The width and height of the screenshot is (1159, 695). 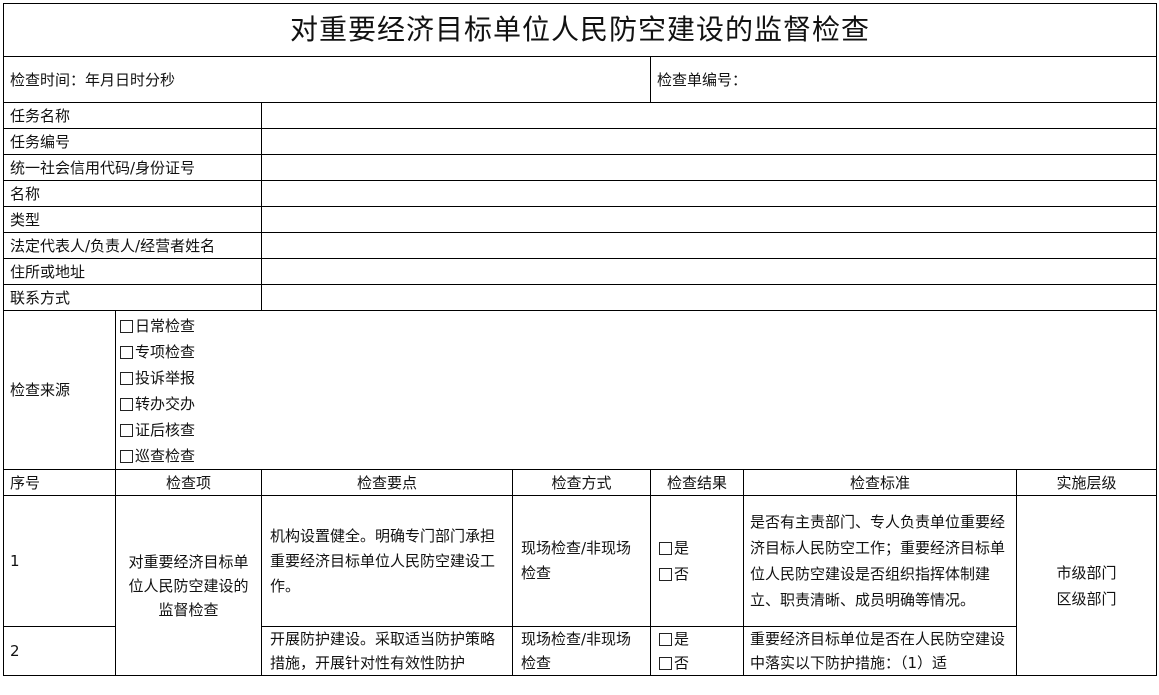 I want to click on page-title: 对重要经济目标单位人民防空建设的监督检查, so click(x=580, y=30).